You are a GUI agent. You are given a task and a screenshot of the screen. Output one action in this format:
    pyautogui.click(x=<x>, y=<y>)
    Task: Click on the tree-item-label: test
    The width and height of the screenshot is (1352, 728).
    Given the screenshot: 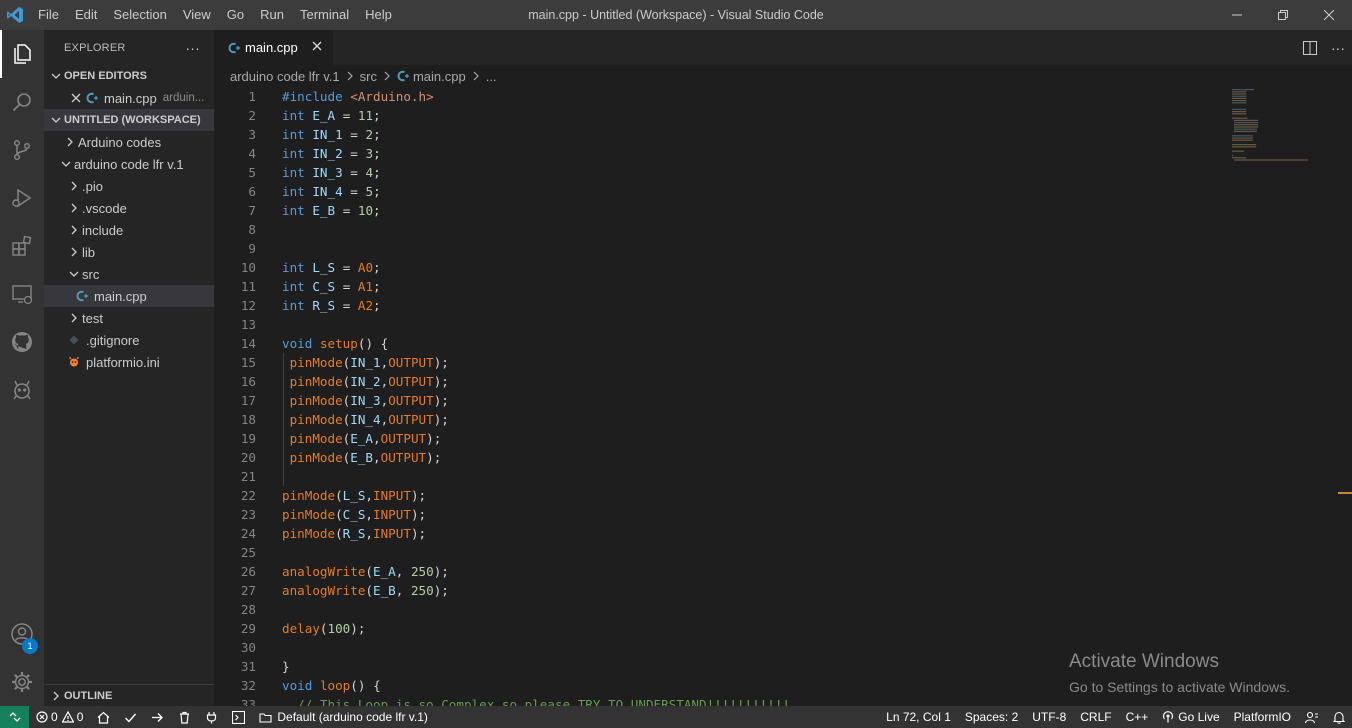 What is the action you would take?
    pyautogui.click(x=92, y=318)
    